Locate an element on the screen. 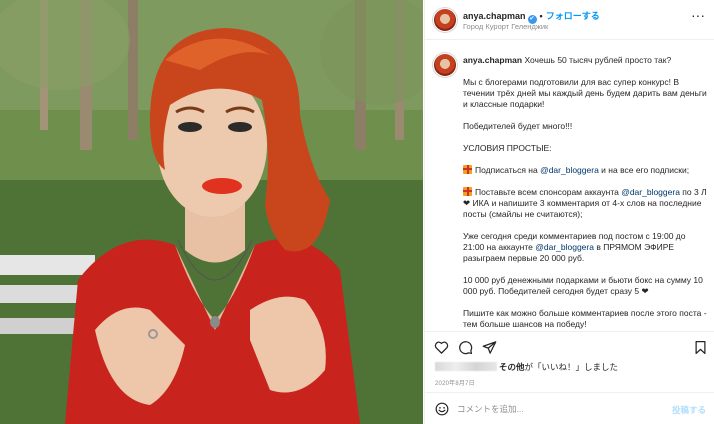  caption-first-line: Хочешь 50 тысяч рублей просто так? is located at coordinates (598, 60).